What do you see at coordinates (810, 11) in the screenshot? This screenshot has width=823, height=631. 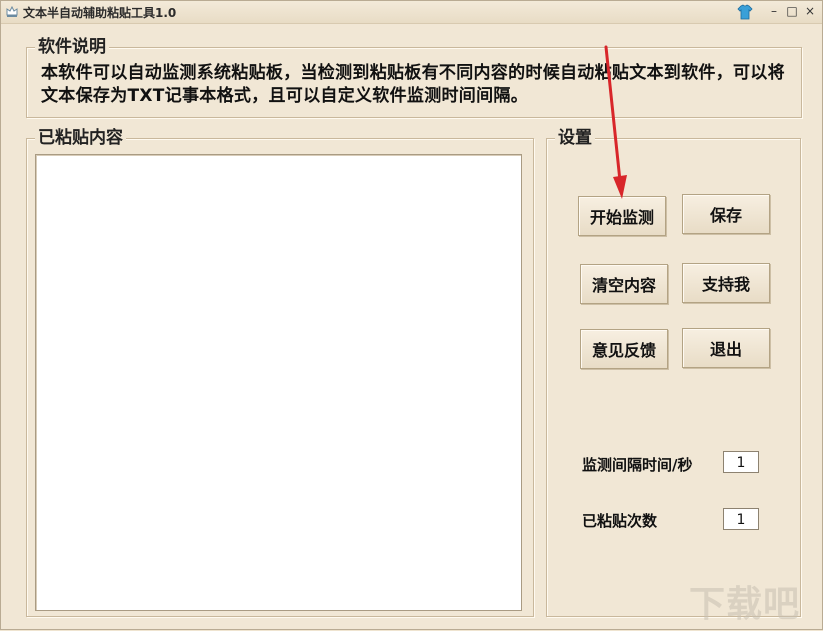 I see `close-button: ×` at bounding box center [810, 11].